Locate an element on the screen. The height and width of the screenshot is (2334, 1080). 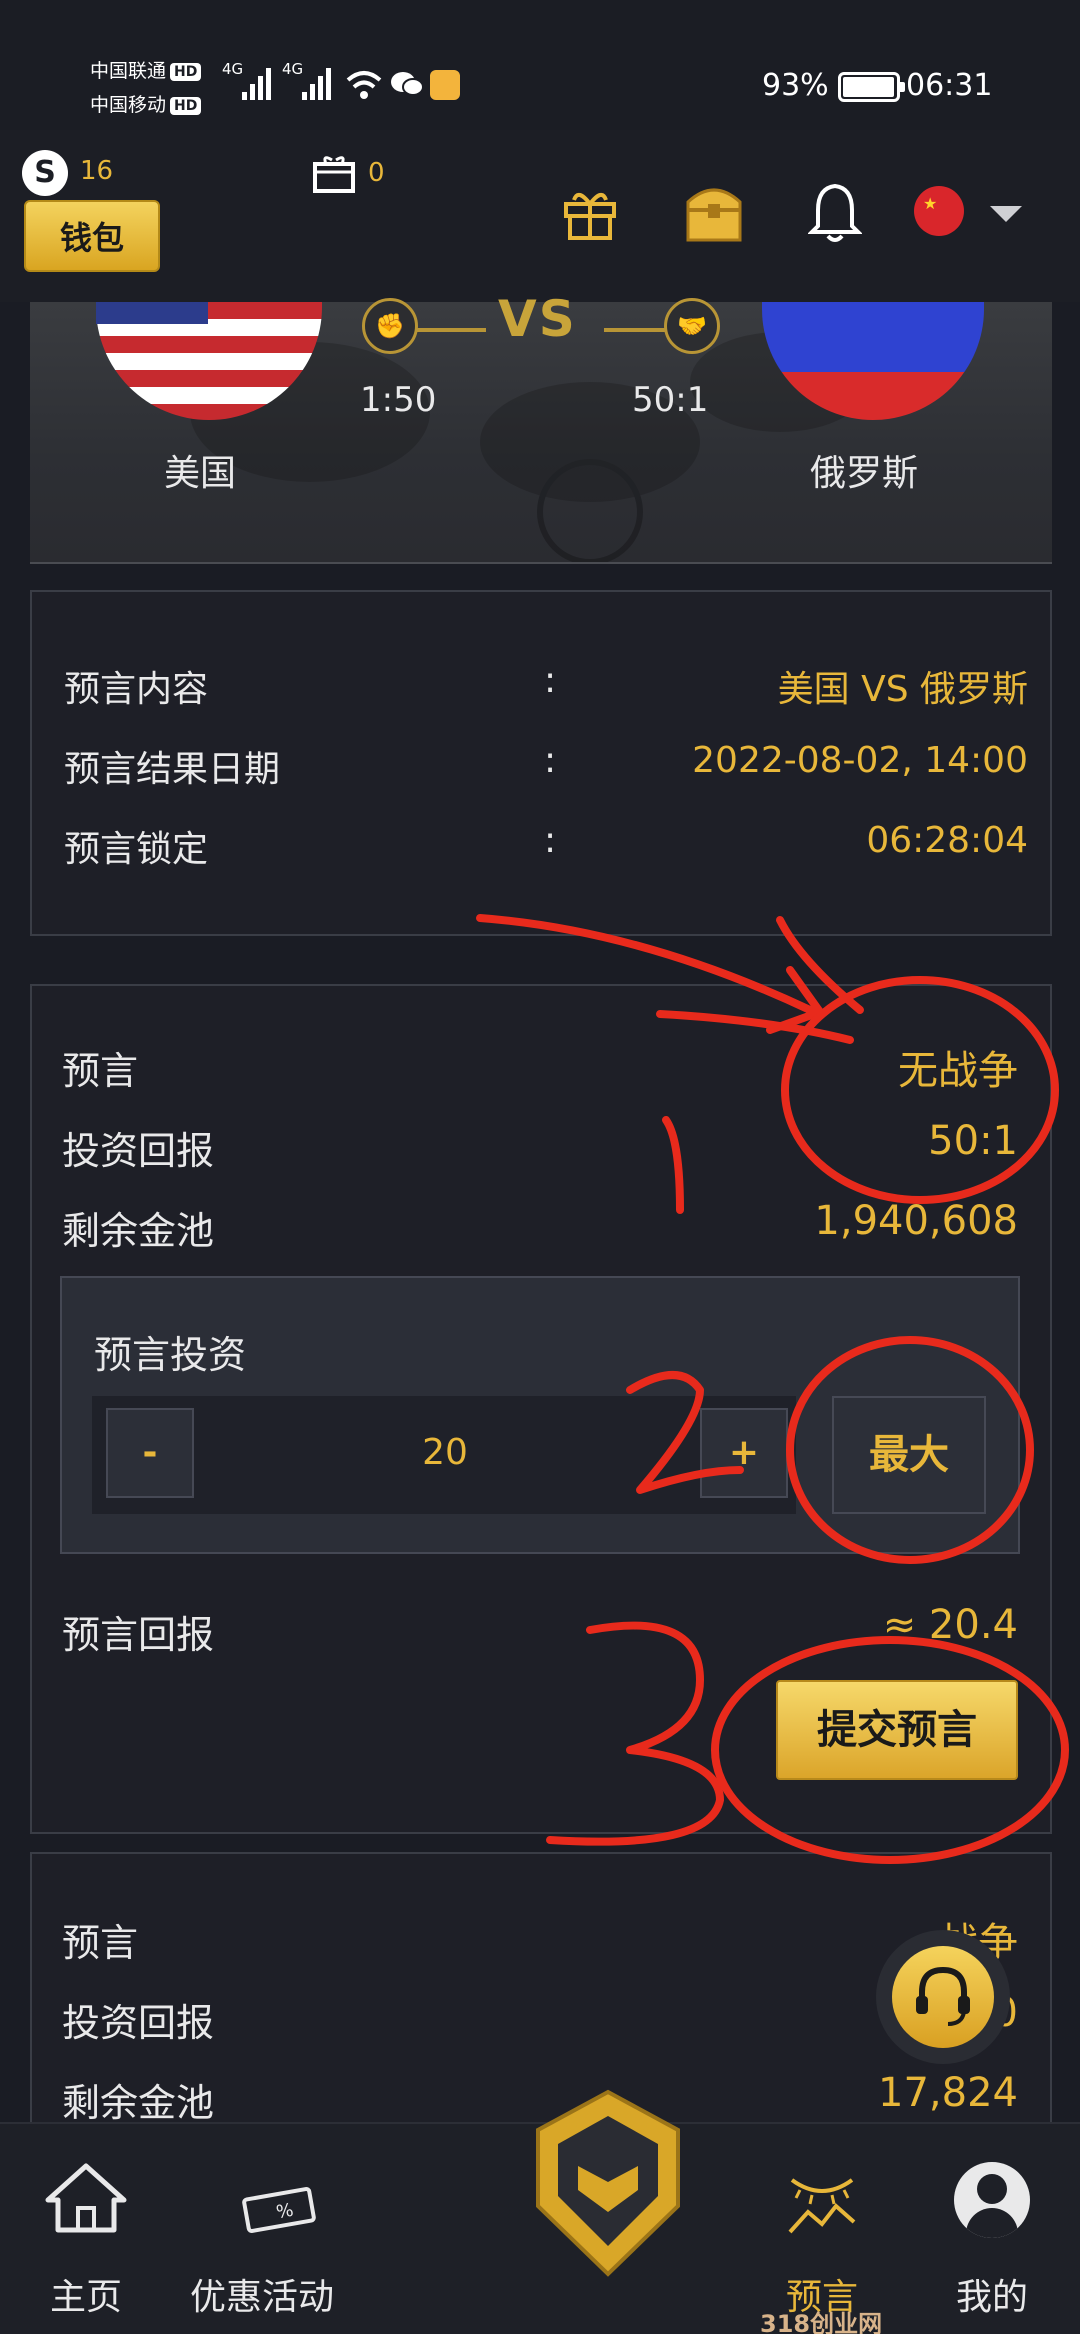
predict-icon is located at coordinates (822, 2202).